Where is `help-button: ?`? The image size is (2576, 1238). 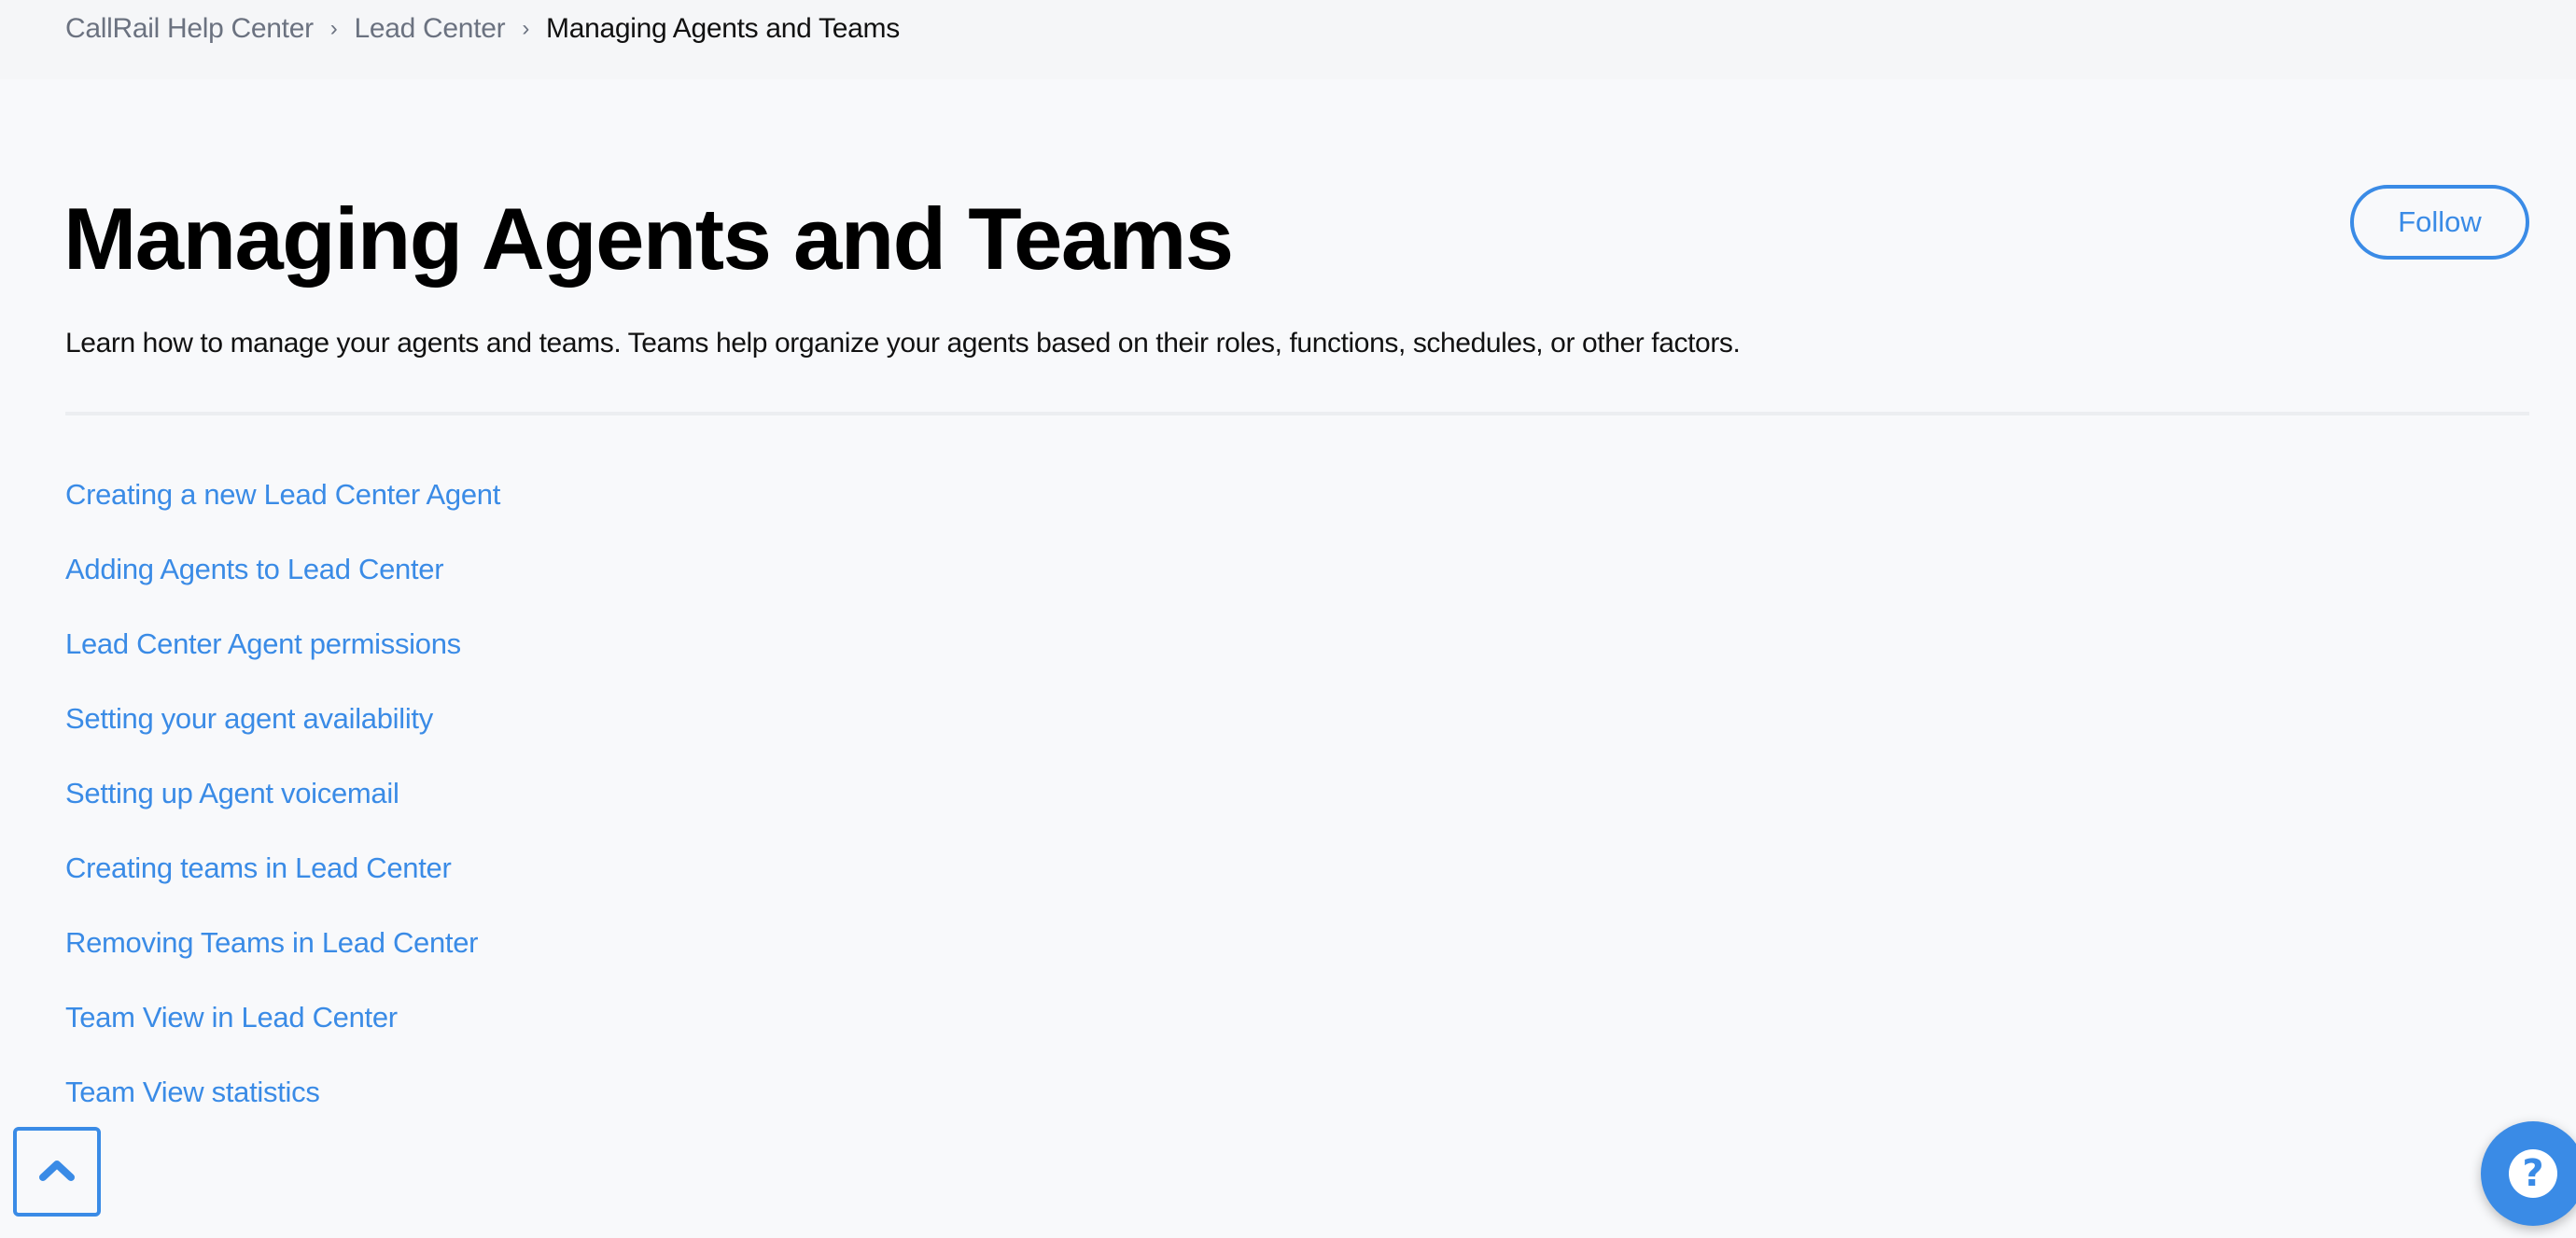 help-button: ? is located at coordinates (2528, 1173).